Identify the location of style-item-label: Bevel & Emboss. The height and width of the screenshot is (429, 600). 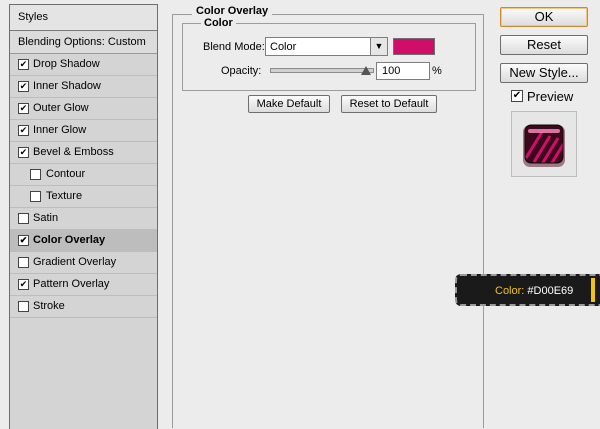
(73, 152).